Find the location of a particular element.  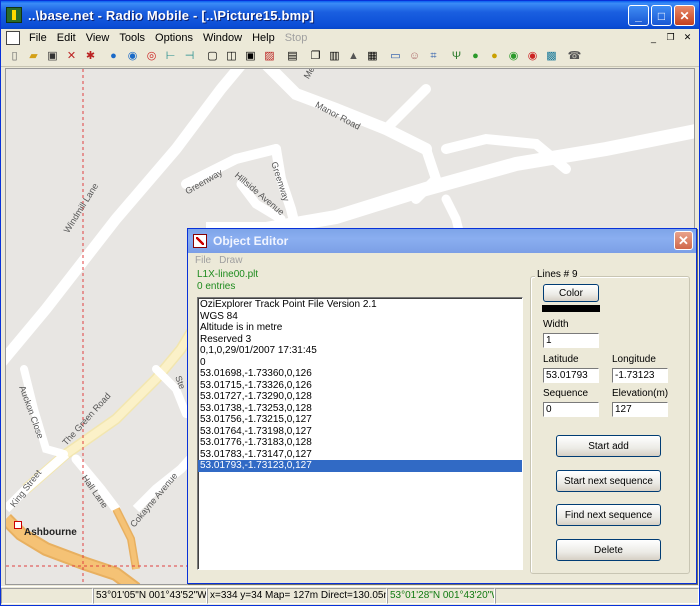

picture-icon: ▨ is located at coordinates (270, 57).